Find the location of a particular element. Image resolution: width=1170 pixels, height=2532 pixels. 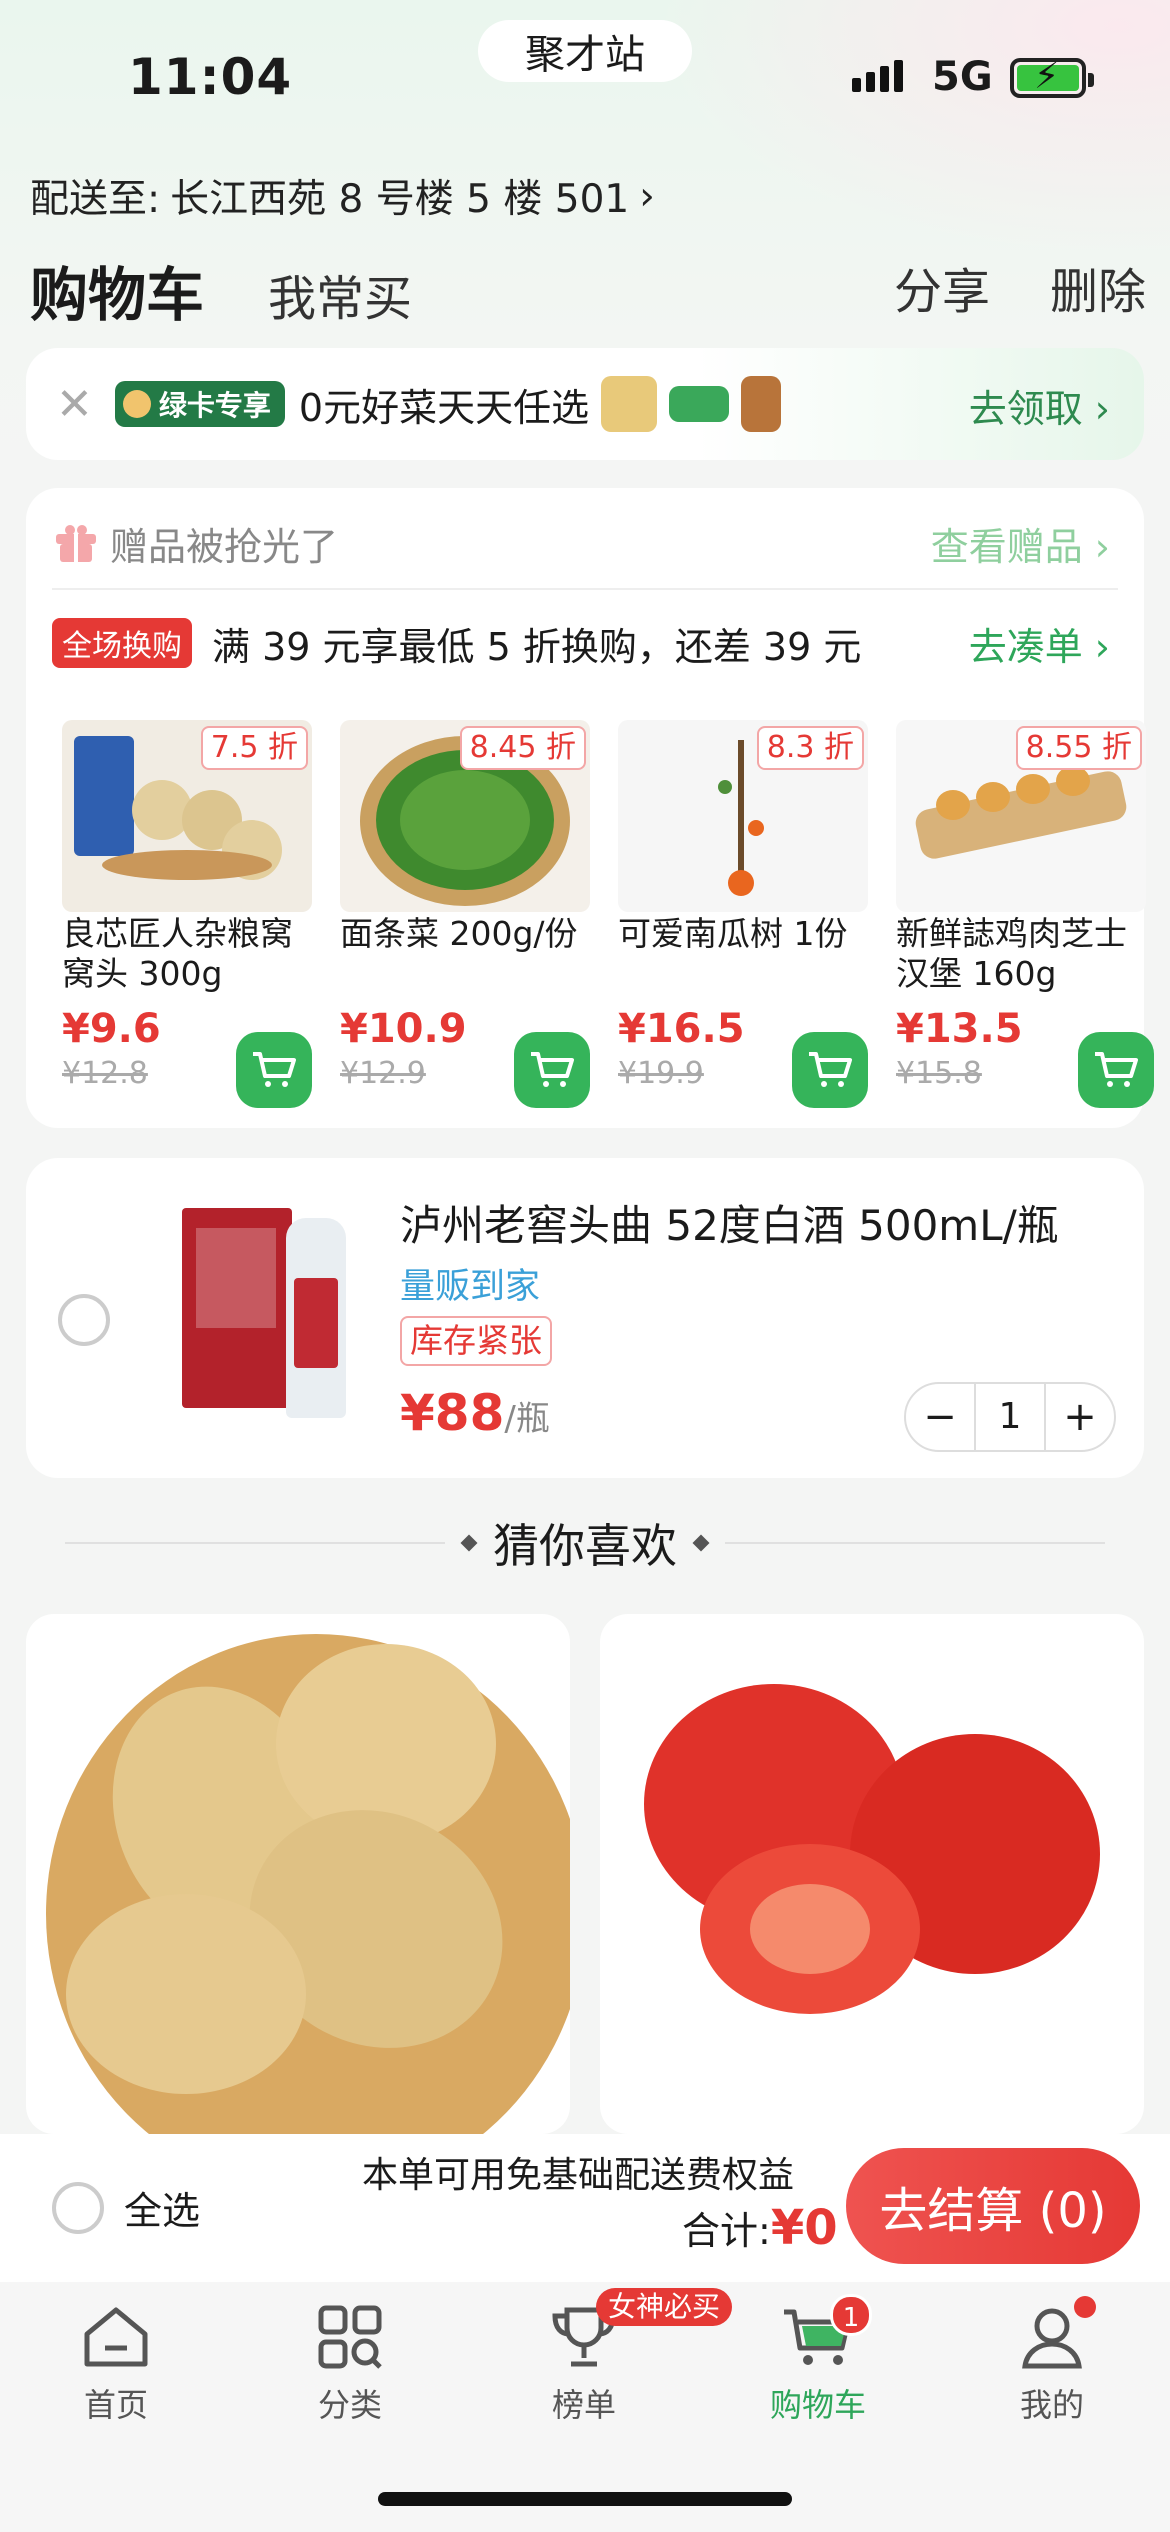

green-card-label: 绿卡专享 is located at coordinates (214, 405).